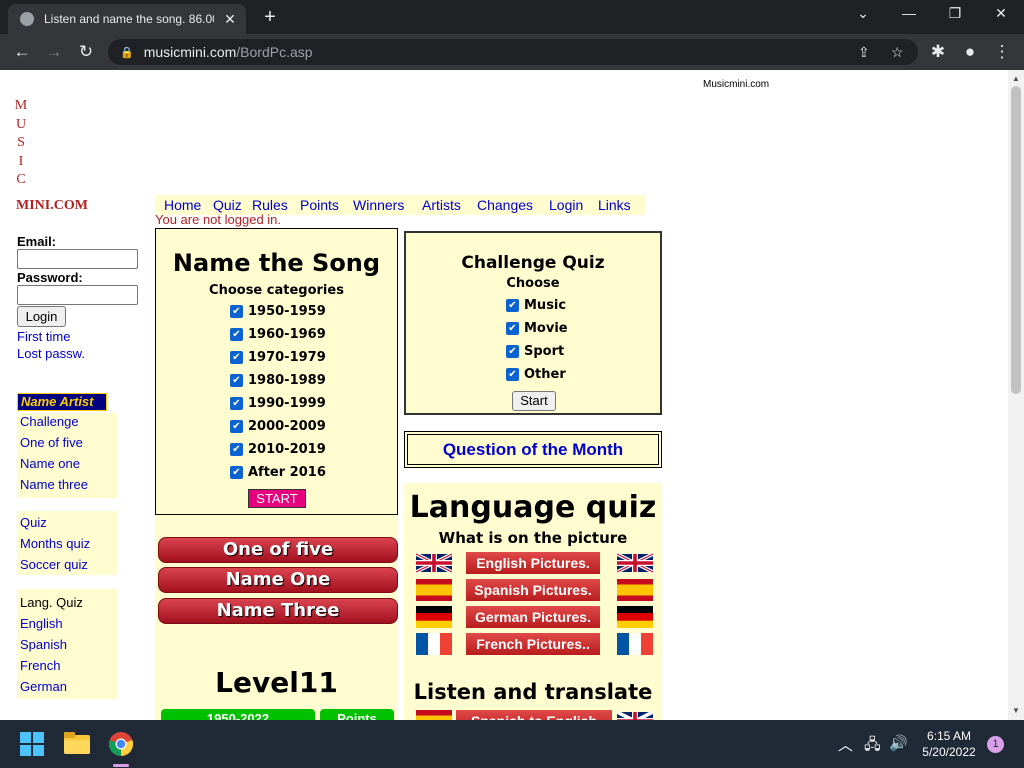  I want to click on category-checkbox: ✔ 1990-1999, so click(278, 403).